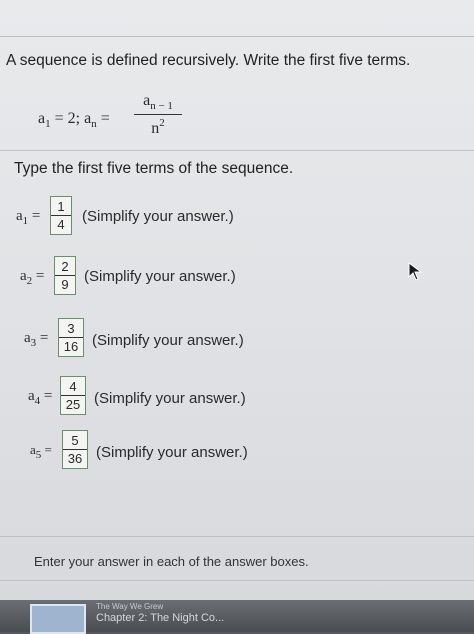 This screenshot has height=634, width=474. What do you see at coordinates (170, 398) in the screenshot?
I see `answer-hint-a4: (Simplify your answer.)` at bounding box center [170, 398].